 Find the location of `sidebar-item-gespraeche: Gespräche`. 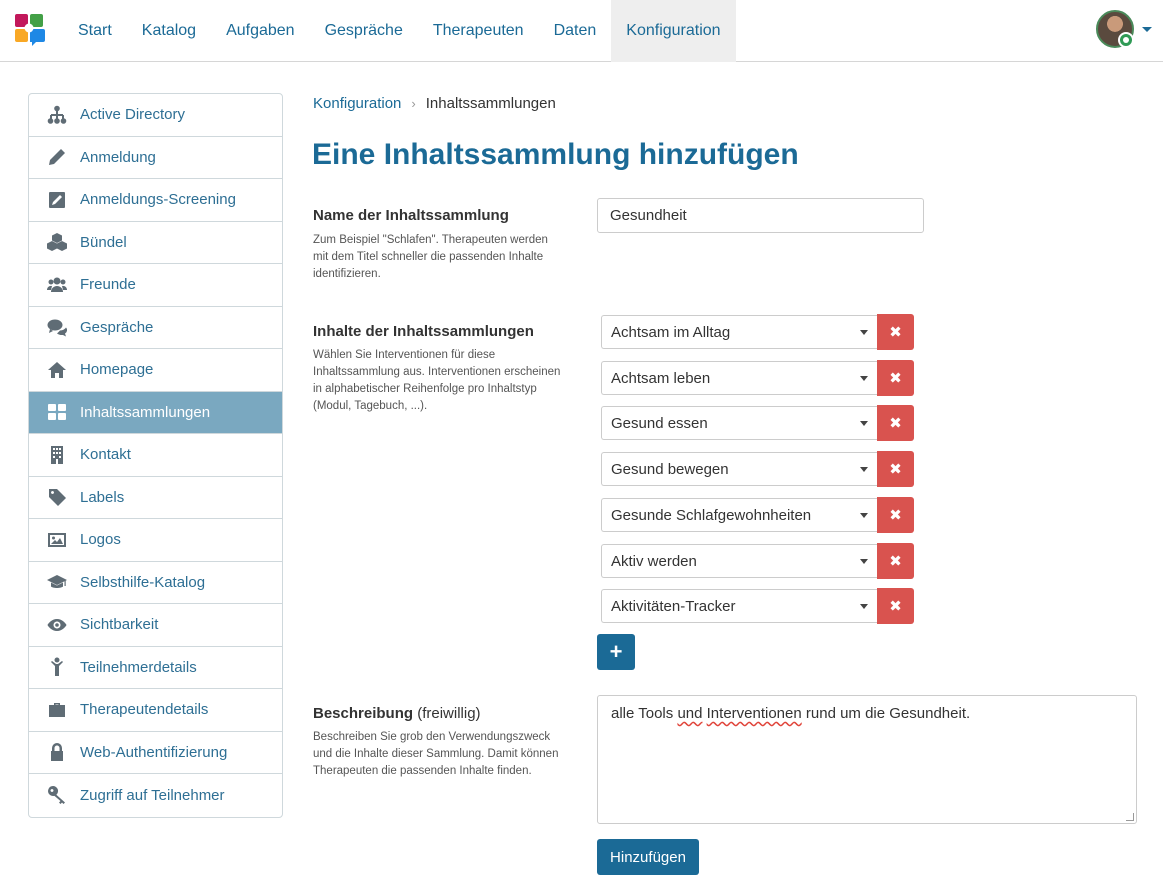

sidebar-item-gespraeche: Gespräche is located at coordinates (155, 328).